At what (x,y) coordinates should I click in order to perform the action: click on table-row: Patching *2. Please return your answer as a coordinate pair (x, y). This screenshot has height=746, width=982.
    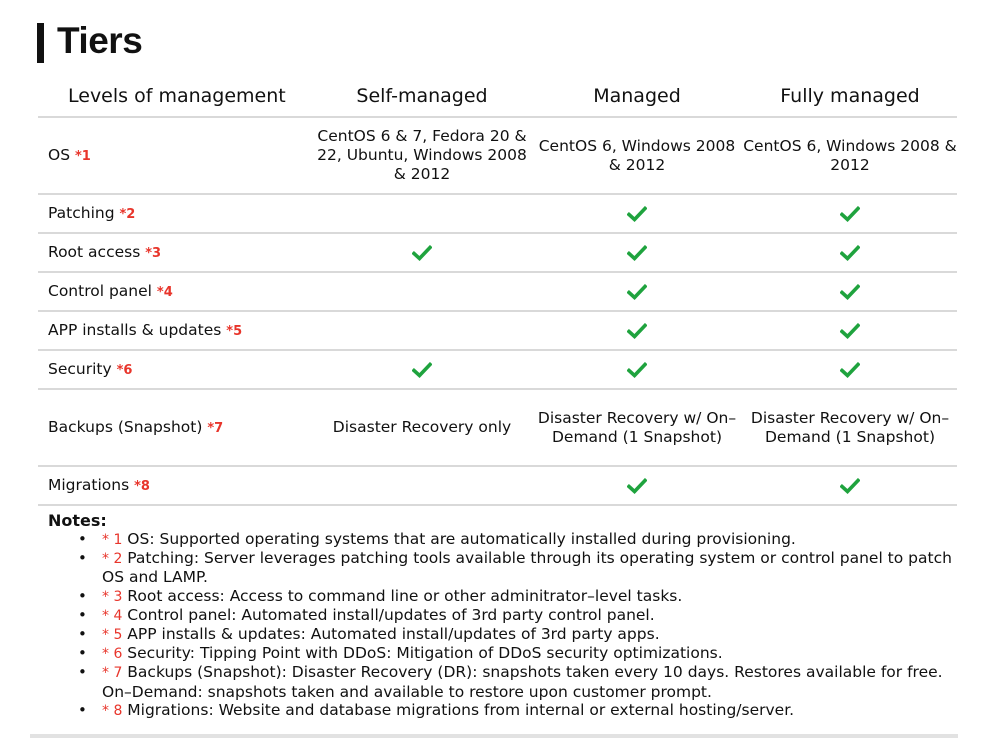
    Looking at the image, I should click on (497, 214).